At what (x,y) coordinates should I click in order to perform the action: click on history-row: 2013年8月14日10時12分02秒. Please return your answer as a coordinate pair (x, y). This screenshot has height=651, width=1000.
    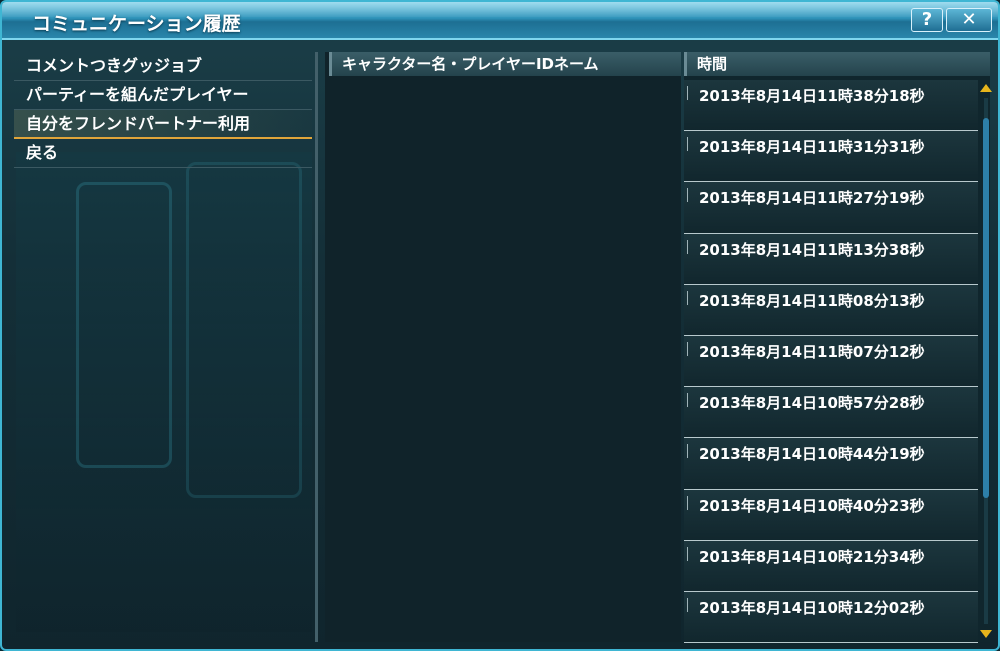
    Looking at the image, I should click on (831, 617).